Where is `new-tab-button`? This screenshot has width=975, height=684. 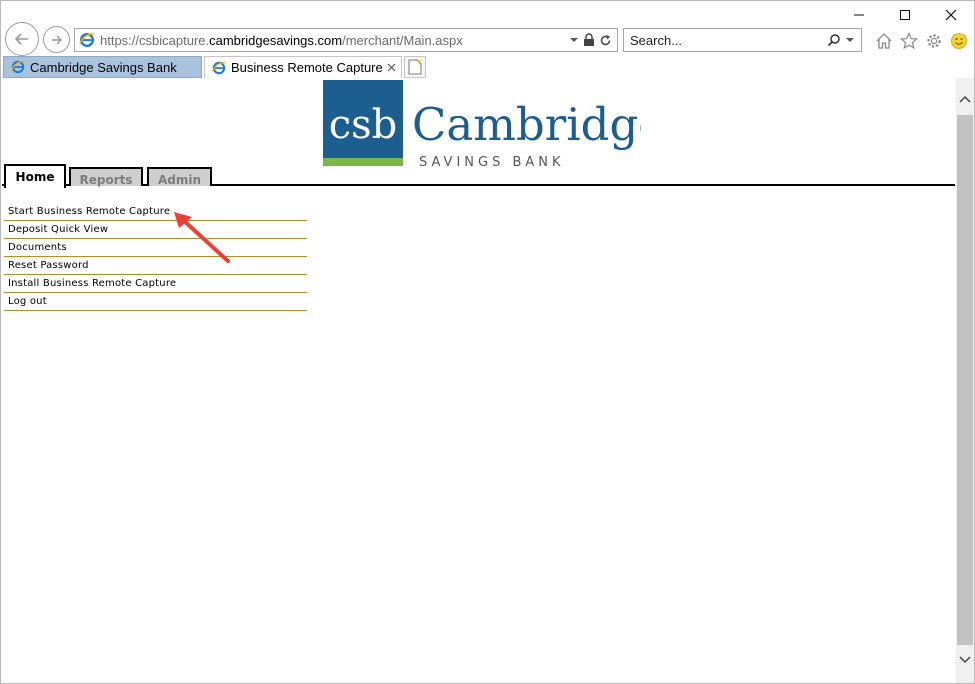 new-tab-button is located at coordinates (415, 67).